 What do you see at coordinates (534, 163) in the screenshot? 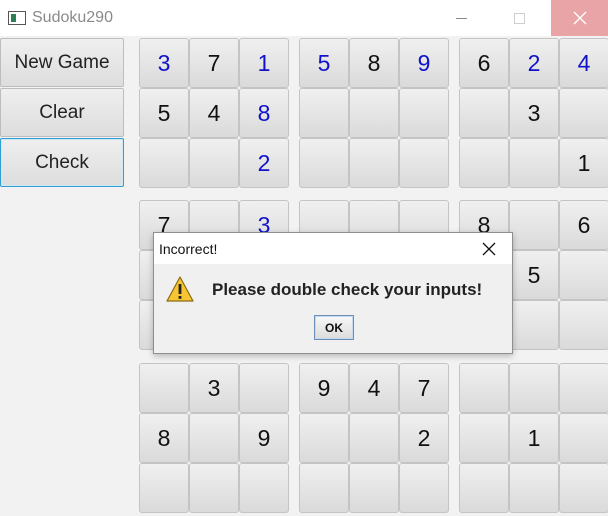
I see `sudoku-cell-r3c8` at bounding box center [534, 163].